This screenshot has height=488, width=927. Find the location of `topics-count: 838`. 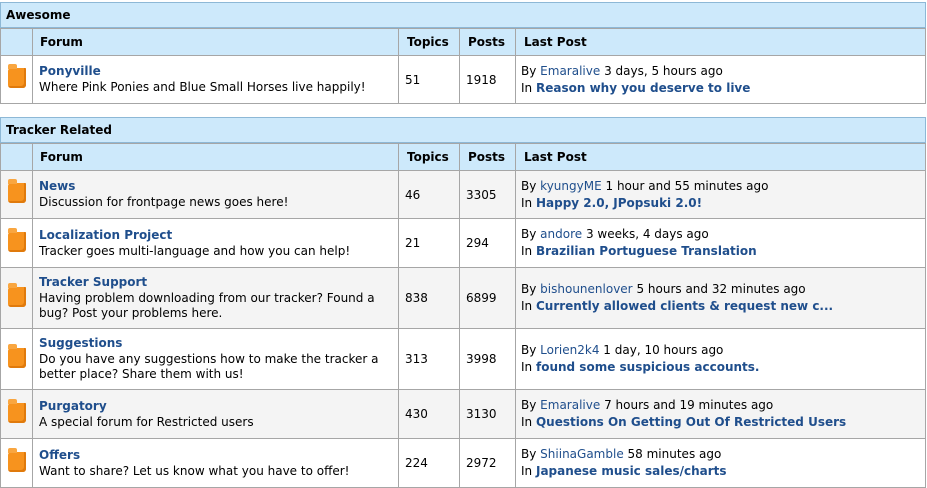

topics-count: 838 is located at coordinates (429, 298).